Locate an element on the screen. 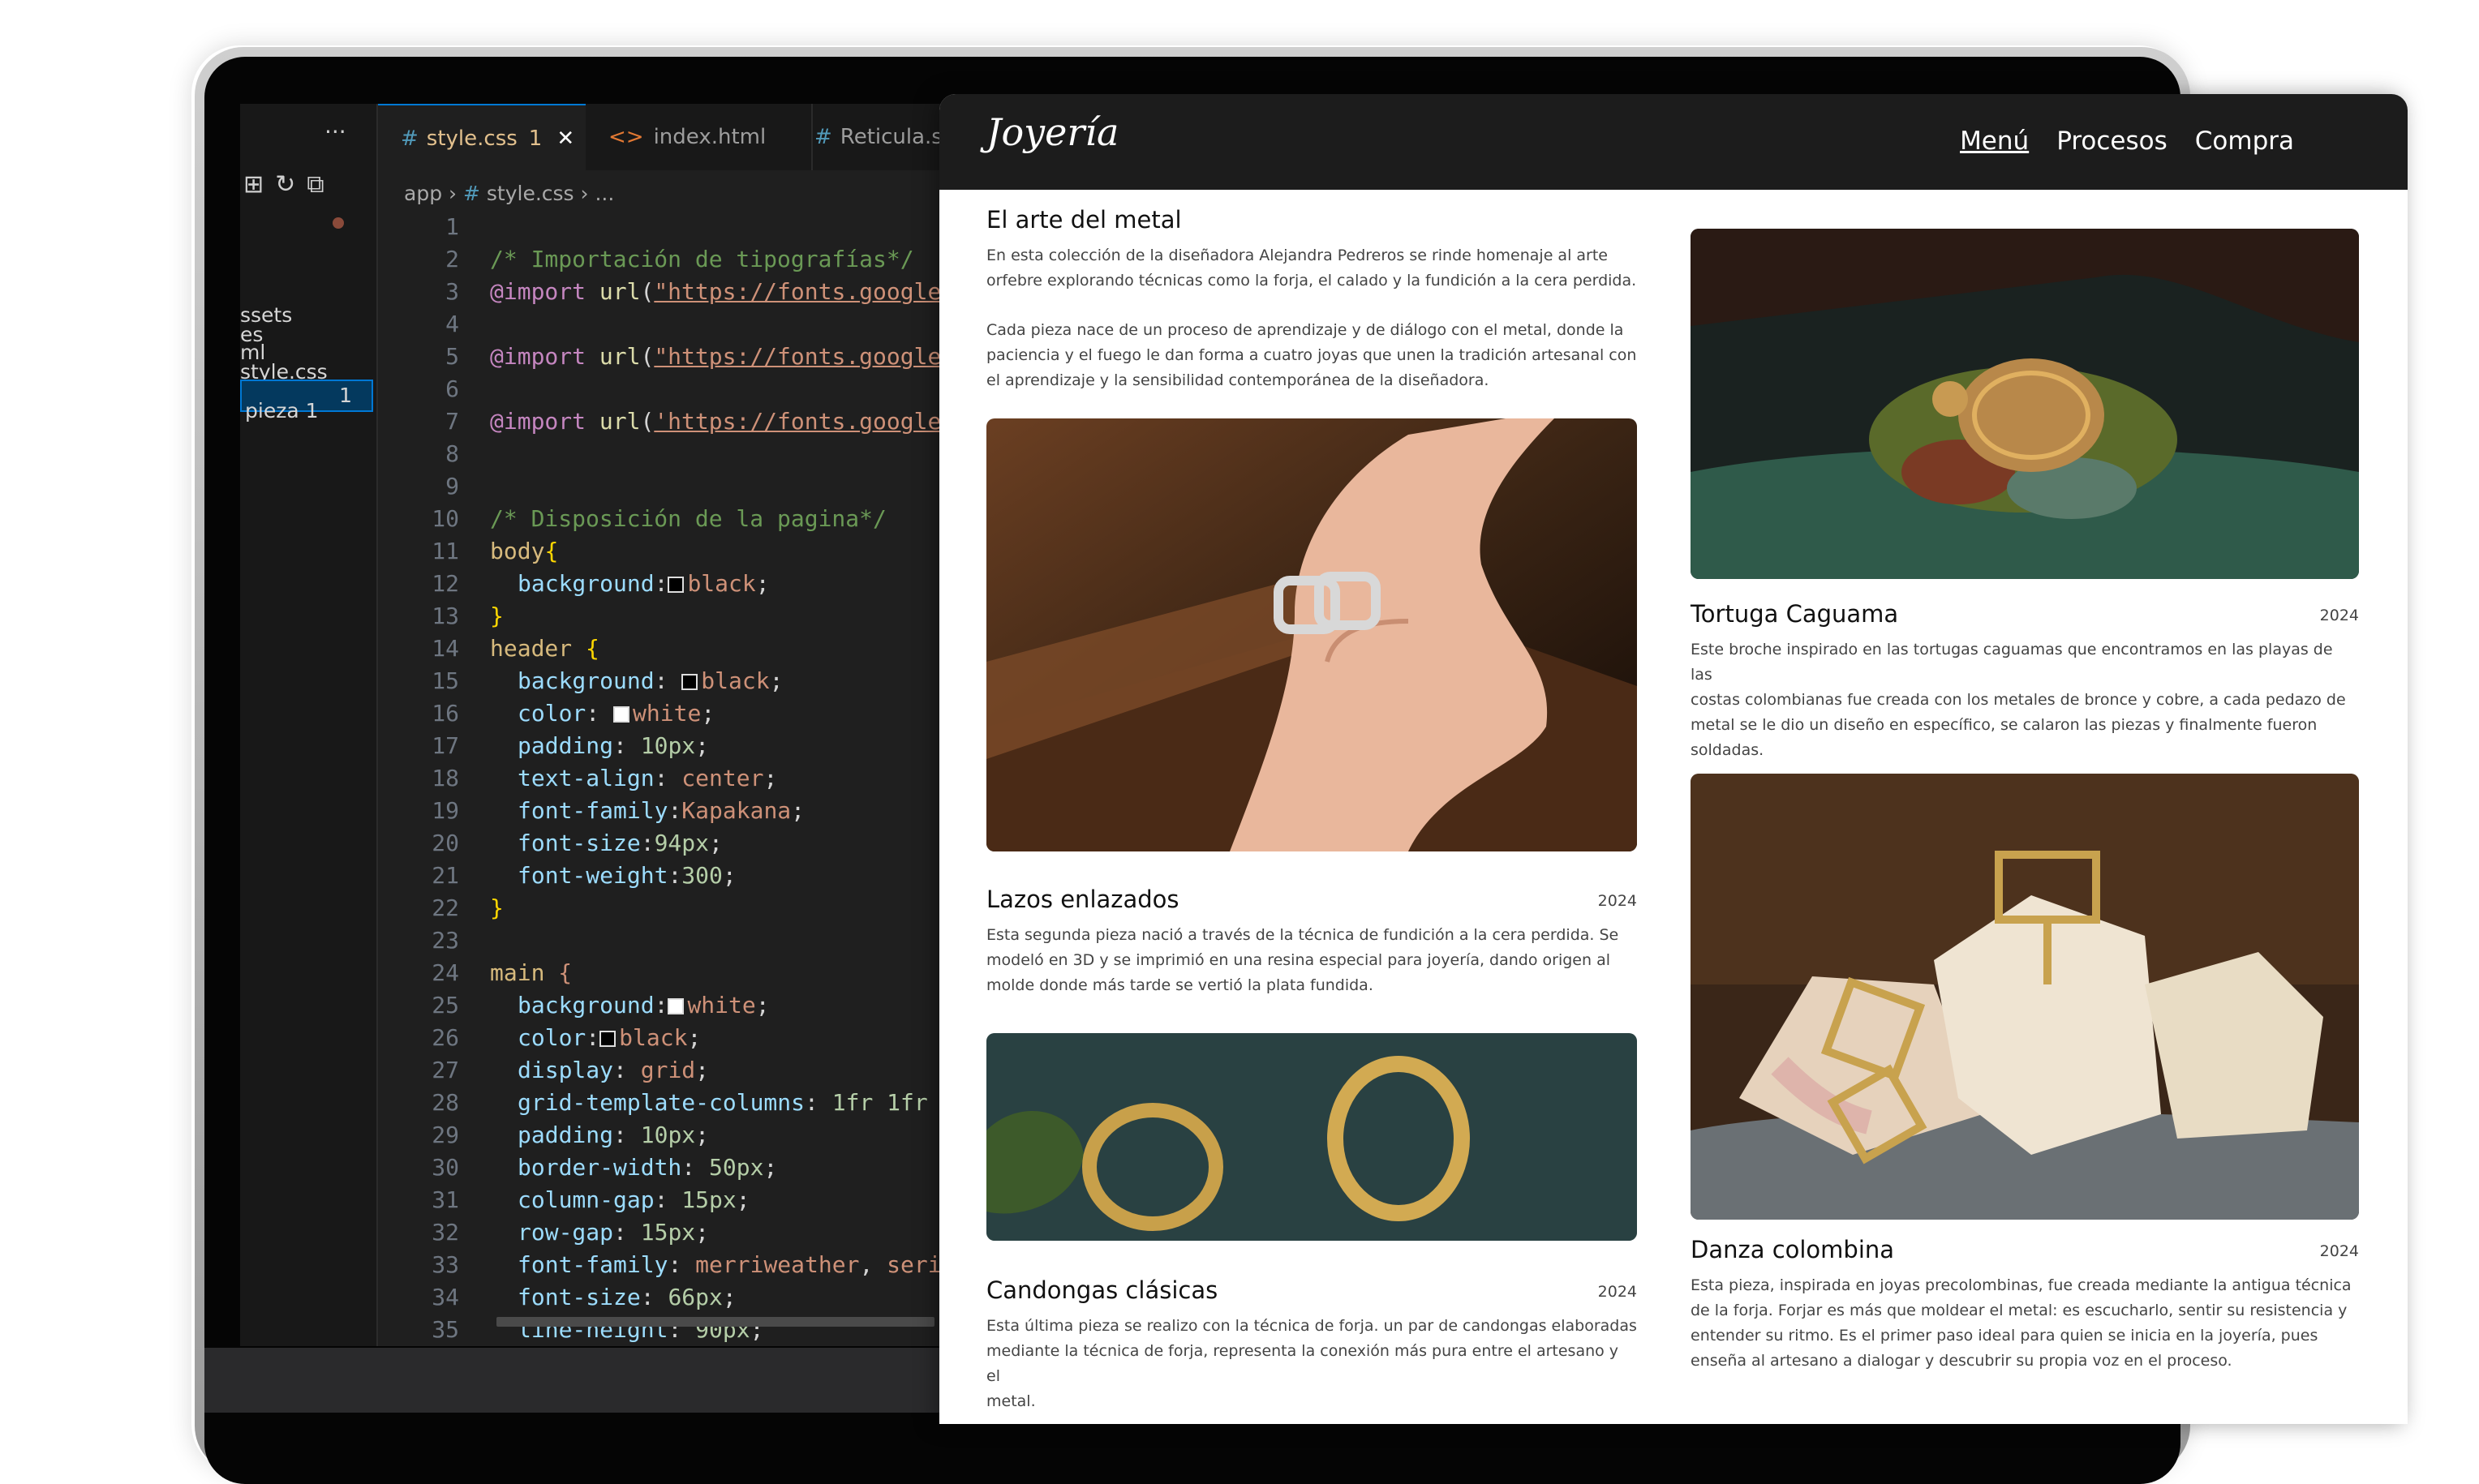  piece-year-danza: 2024 is located at coordinates (2339, 1251).